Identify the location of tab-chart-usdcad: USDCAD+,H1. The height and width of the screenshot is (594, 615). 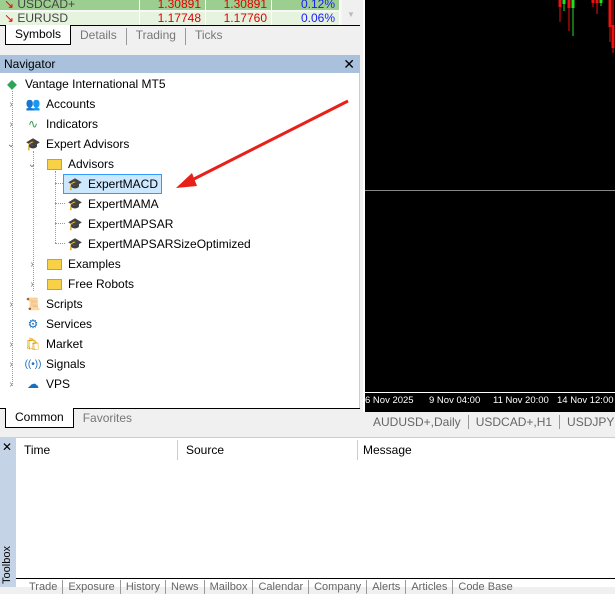
(515, 422).